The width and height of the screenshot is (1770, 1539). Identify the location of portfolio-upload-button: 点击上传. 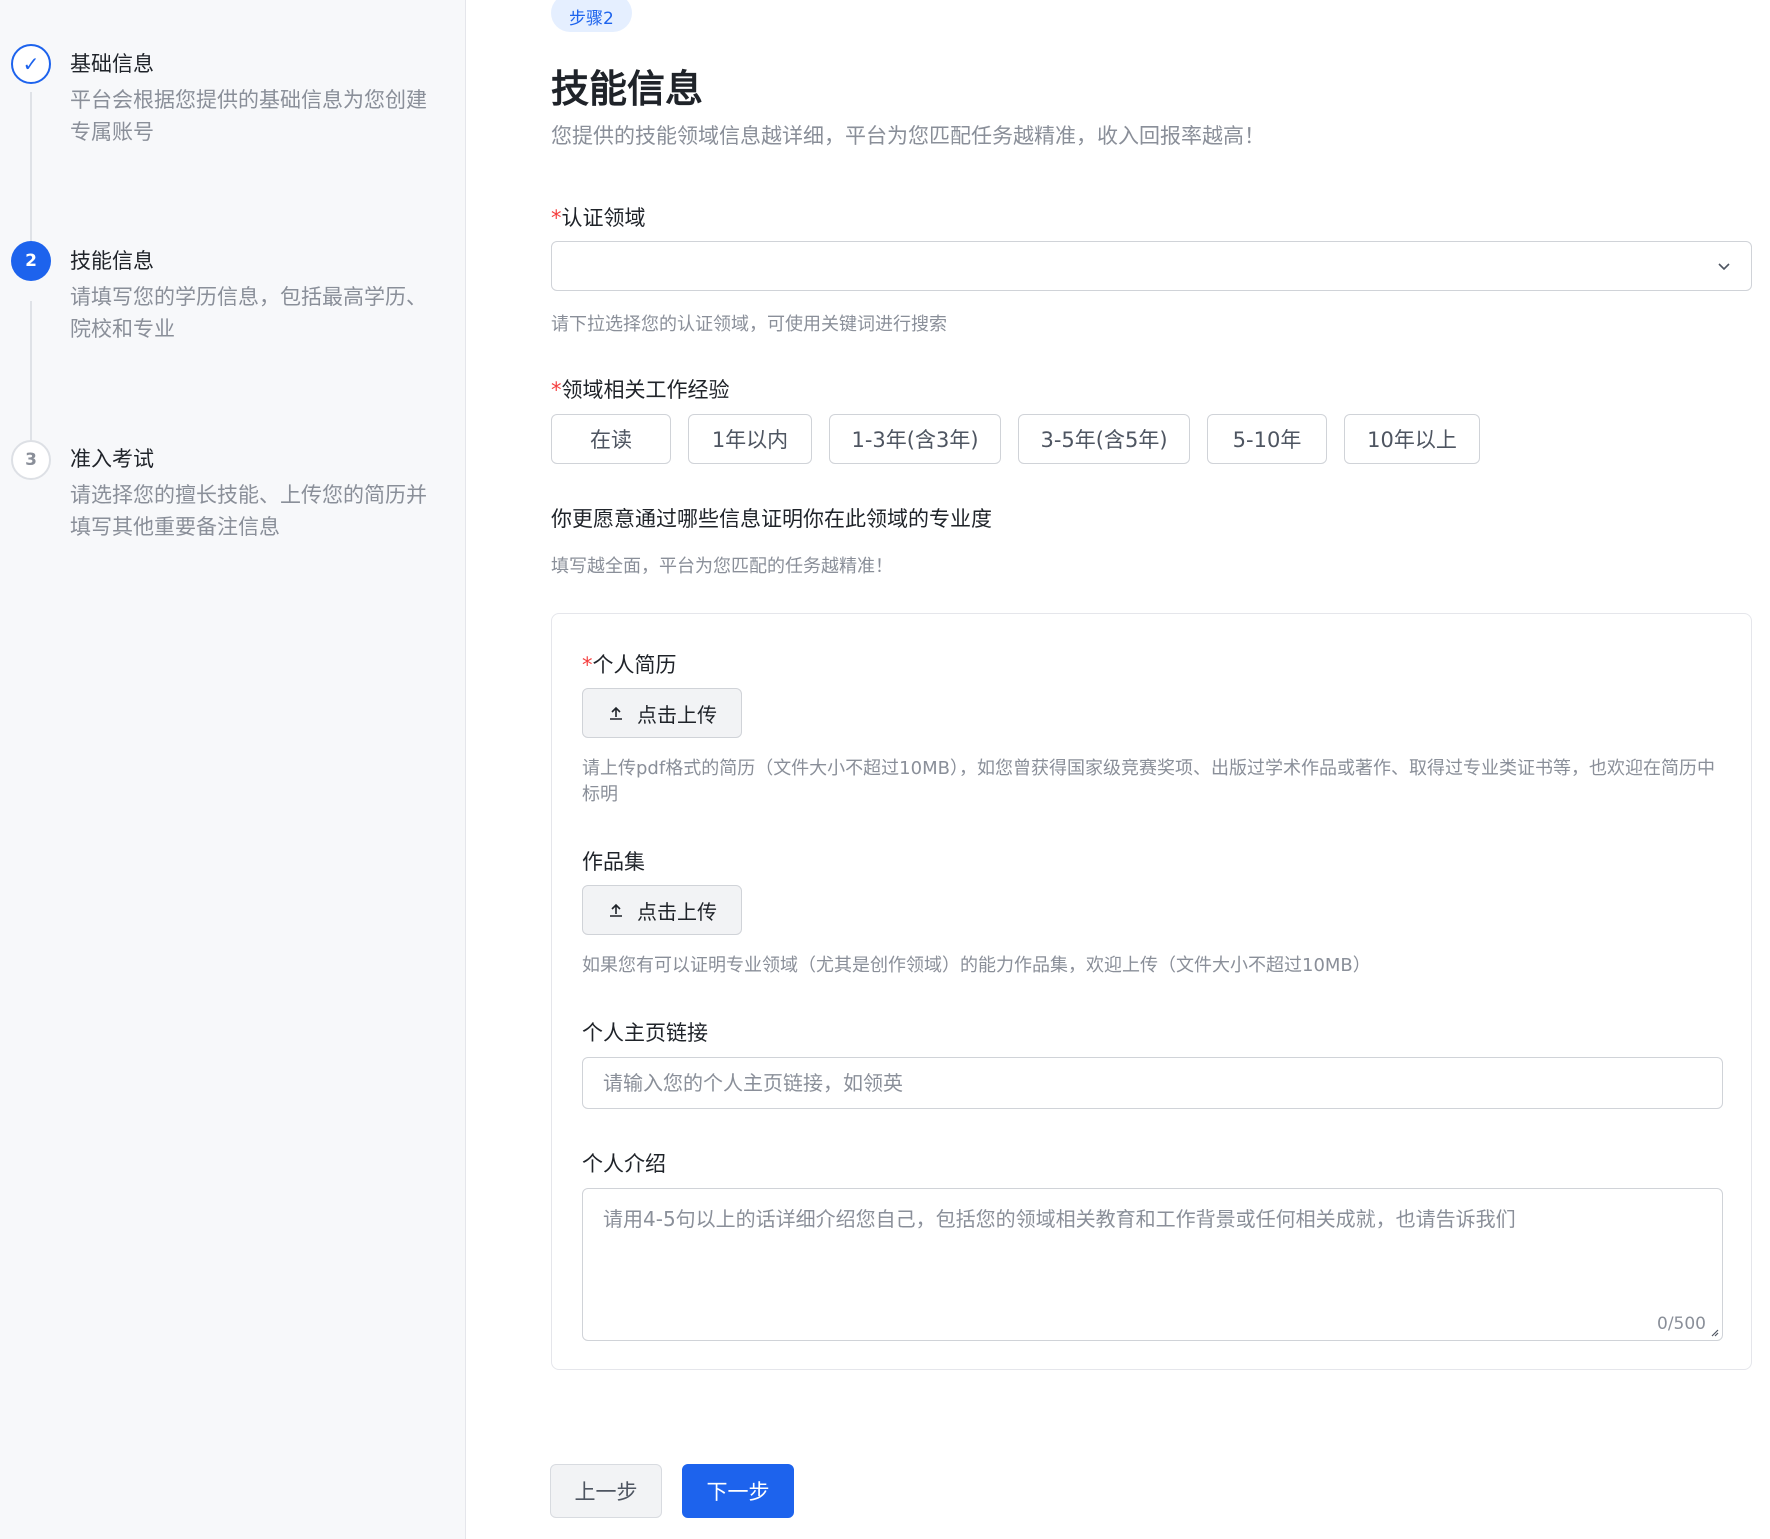
(662, 910).